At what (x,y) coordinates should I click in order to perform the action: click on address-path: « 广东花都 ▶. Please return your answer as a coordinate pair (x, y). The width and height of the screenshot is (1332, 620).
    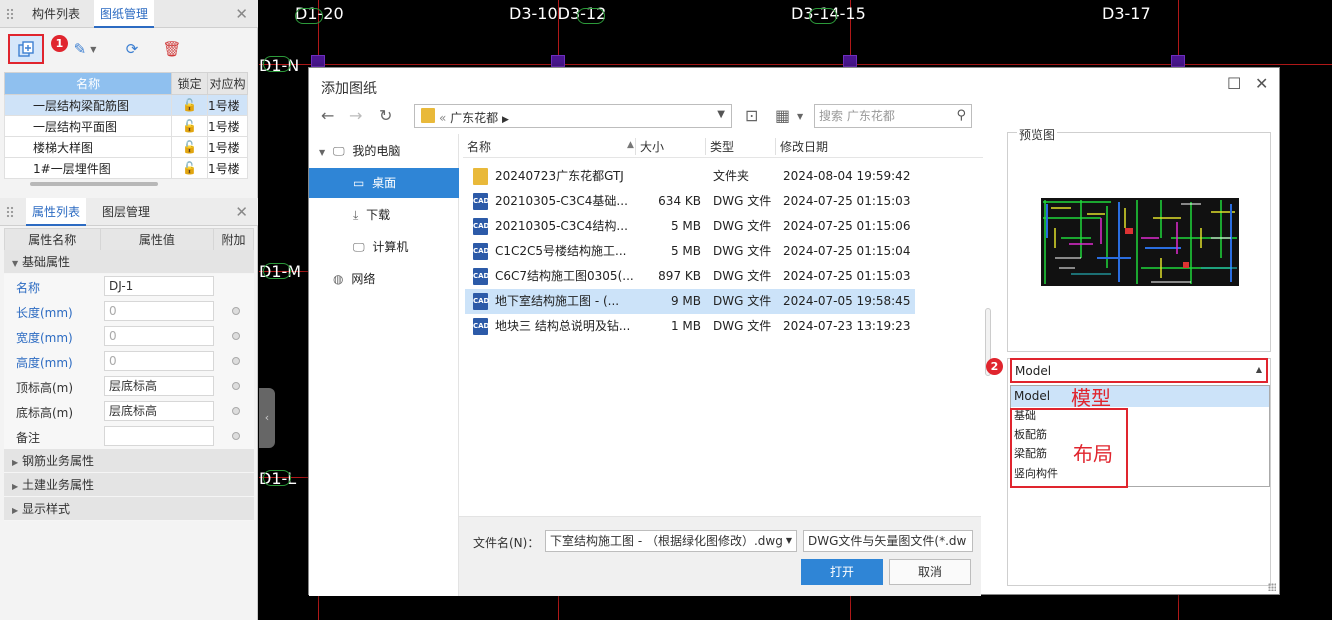
    Looking at the image, I should click on (474, 118).